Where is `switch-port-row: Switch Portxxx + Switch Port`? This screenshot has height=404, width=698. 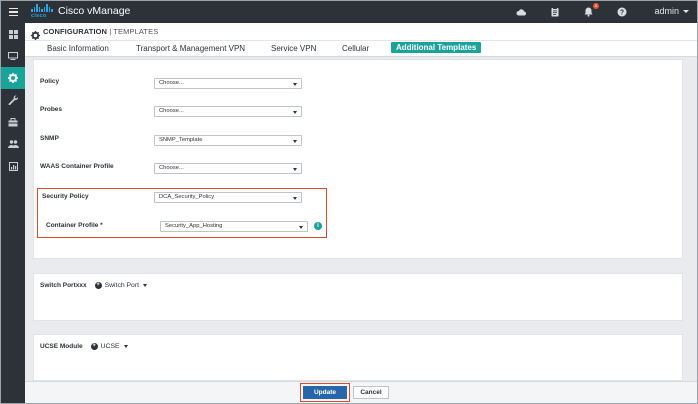 switch-port-row: Switch Portxxx + Switch Port is located at coordinates (93, 285).